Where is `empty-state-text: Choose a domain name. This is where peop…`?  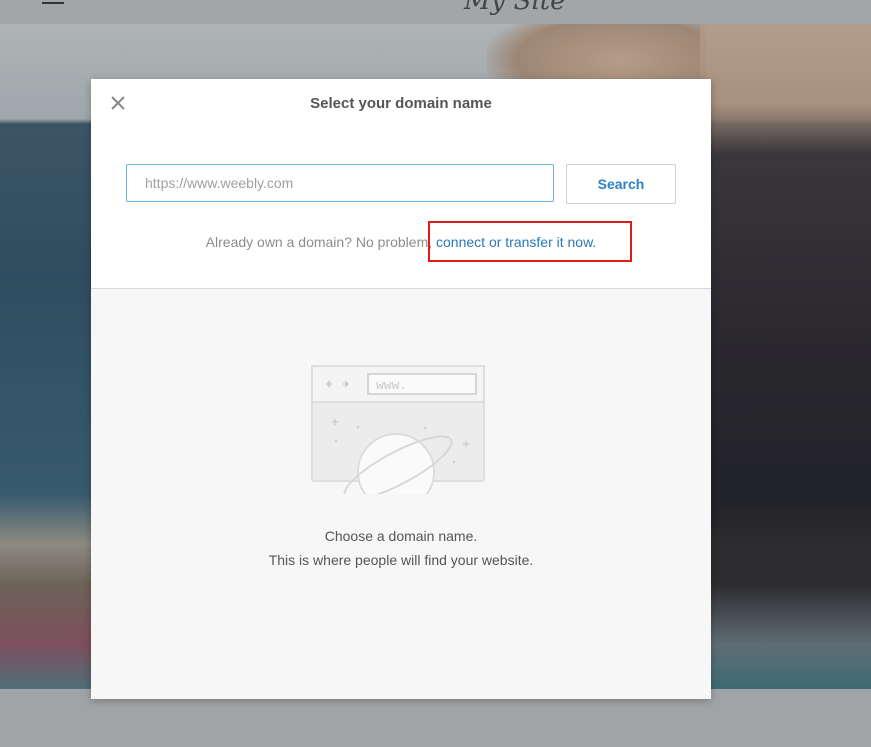
empty-state-text: Choose a domain name. This is where peop… is located at coordinates (401, 548).